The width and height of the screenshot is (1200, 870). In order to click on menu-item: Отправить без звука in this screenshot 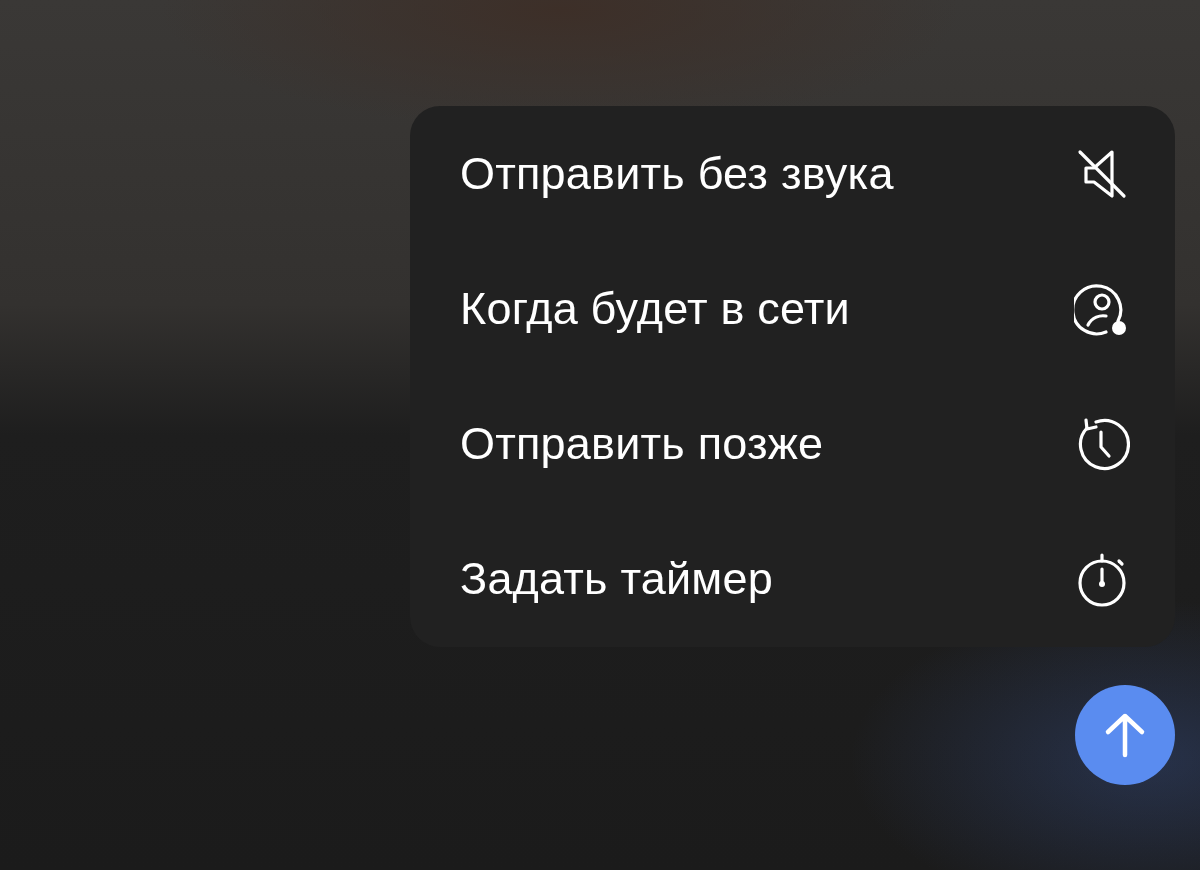, I will do `click(792, 174)`.